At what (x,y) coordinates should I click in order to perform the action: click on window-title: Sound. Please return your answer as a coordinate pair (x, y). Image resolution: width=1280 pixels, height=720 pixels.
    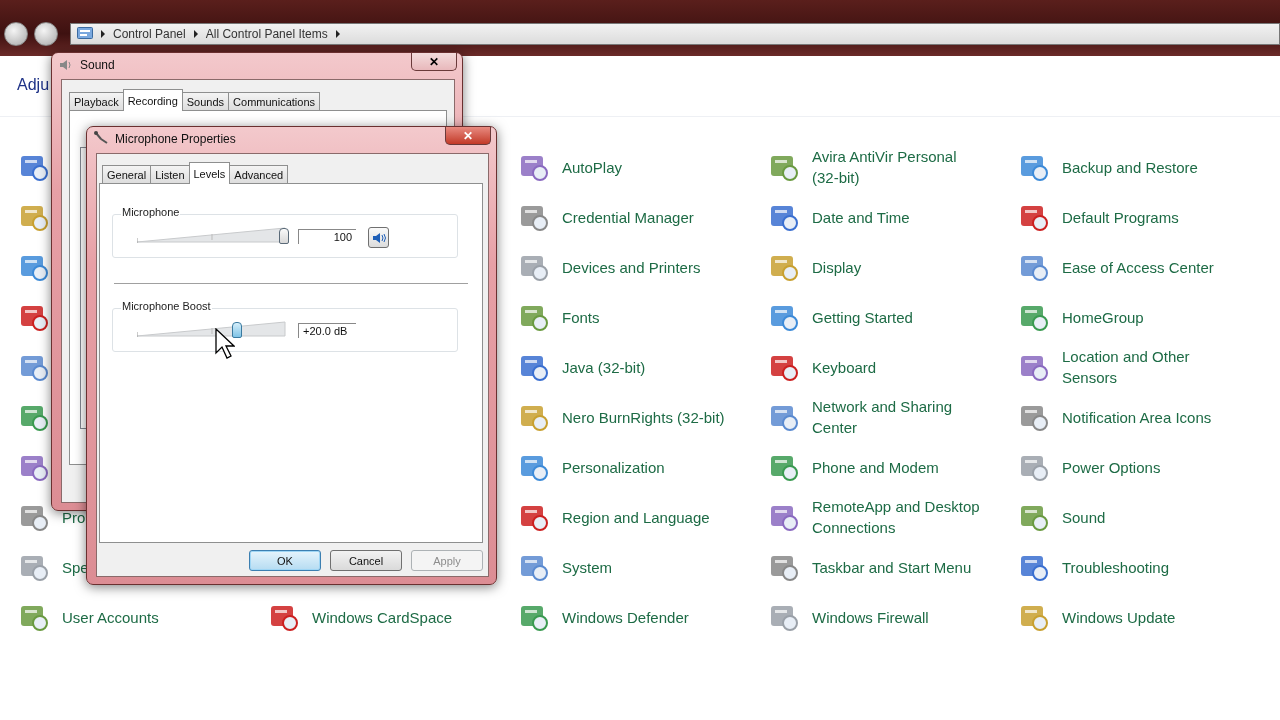
    Looking at the image, I should click on (97, 65).